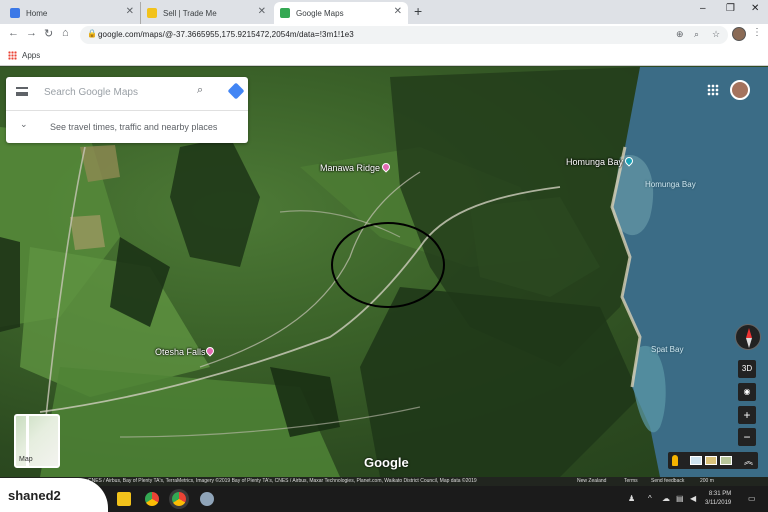  What do you see at coordinates (92, 33) in the screenshot?
I see `lock-icon: 🔒` at bounding box center [92, 33].